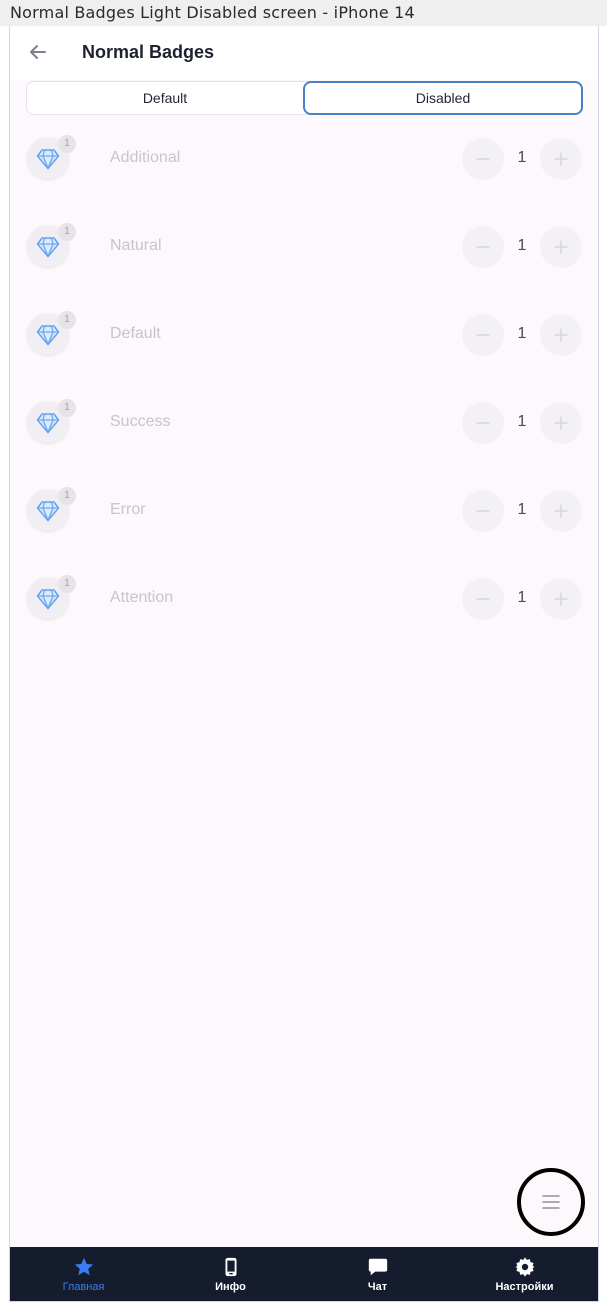 The width and height of the screenshot is (607, 1304). I want to click on arrow-left-icon, so click(38, 52).